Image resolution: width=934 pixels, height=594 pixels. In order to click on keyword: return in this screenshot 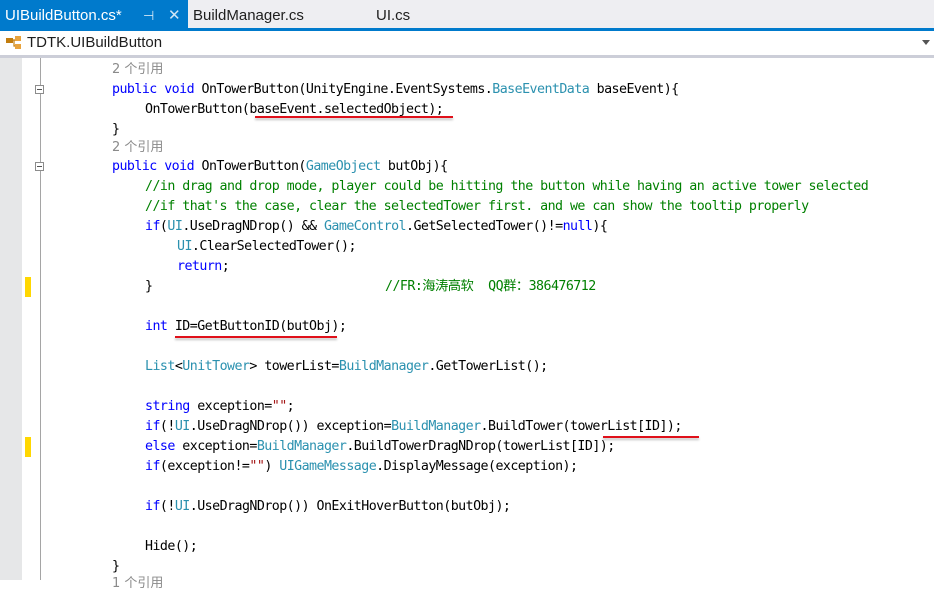, I will do `click(199, 266)`.